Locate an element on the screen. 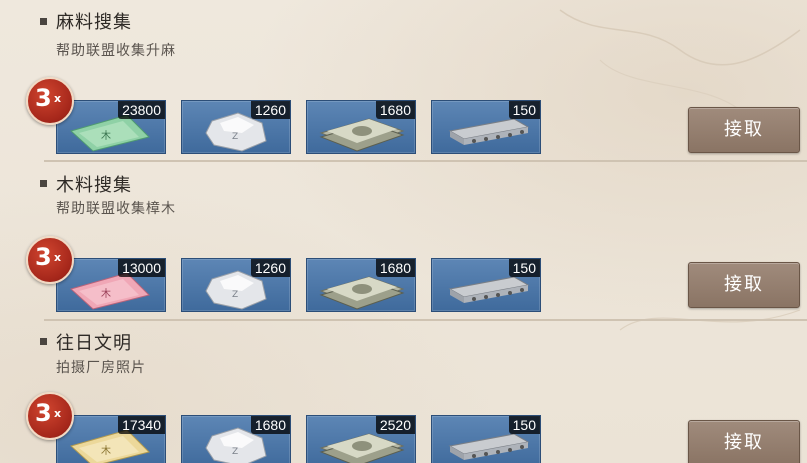  task-divider is located at coordinates (425, 320).